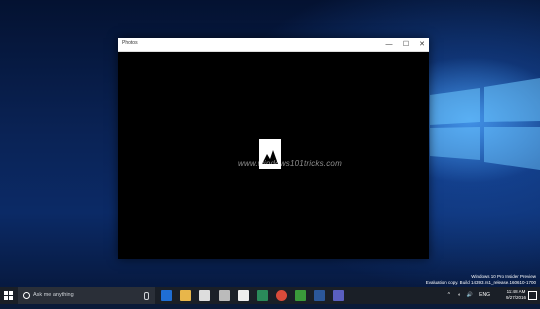 The image size is (540, 309). What do you see at coordinates (262, 295) in the screenshot?
I see `photos-icon` at bounding box center [262, 295].